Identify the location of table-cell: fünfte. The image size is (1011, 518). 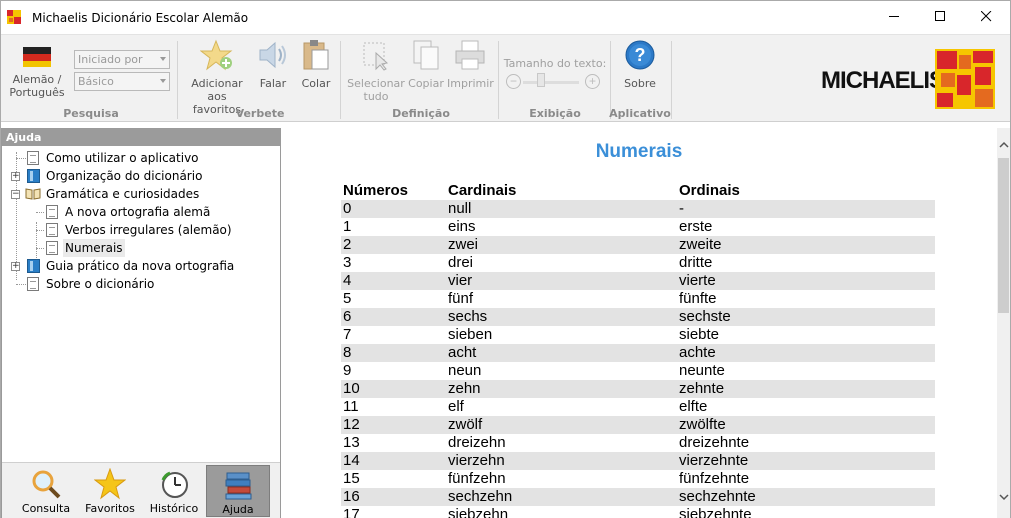
(698, 298).